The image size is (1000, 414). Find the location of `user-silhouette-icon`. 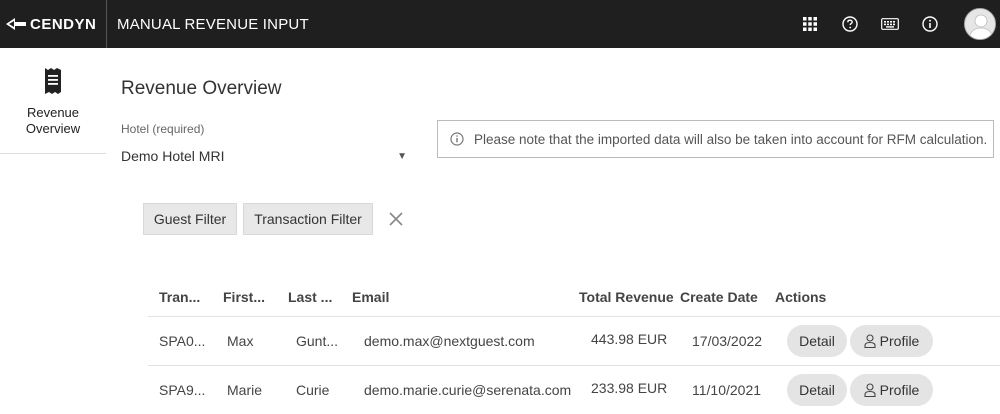

user-silhouette-icon is located at coordinates (980, 24).